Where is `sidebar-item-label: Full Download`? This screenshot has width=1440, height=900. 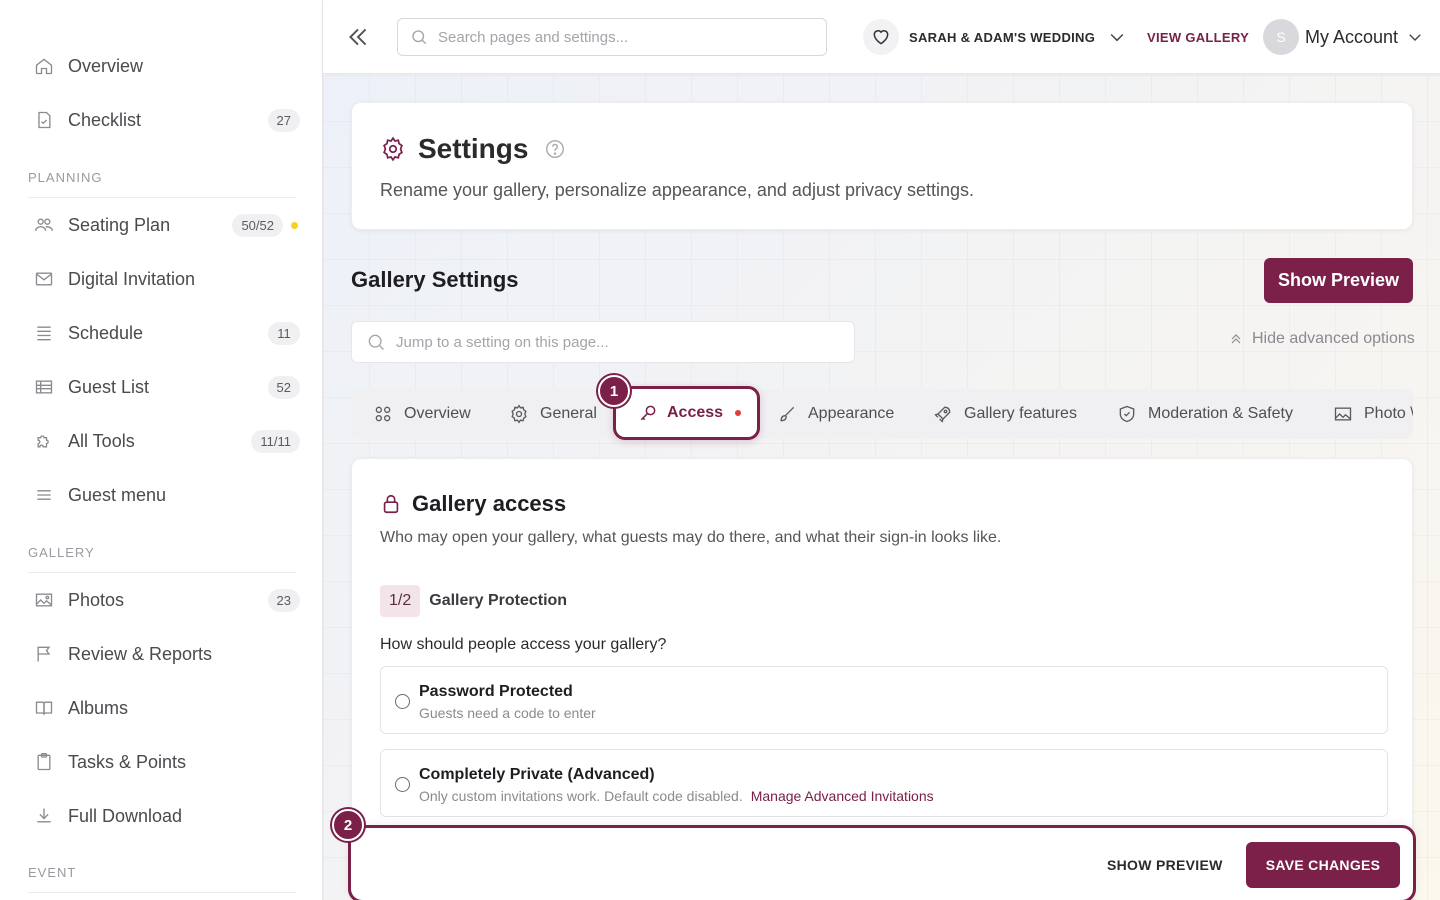
sidebar-item-label: Full Download is located at coordinates (125, 815).